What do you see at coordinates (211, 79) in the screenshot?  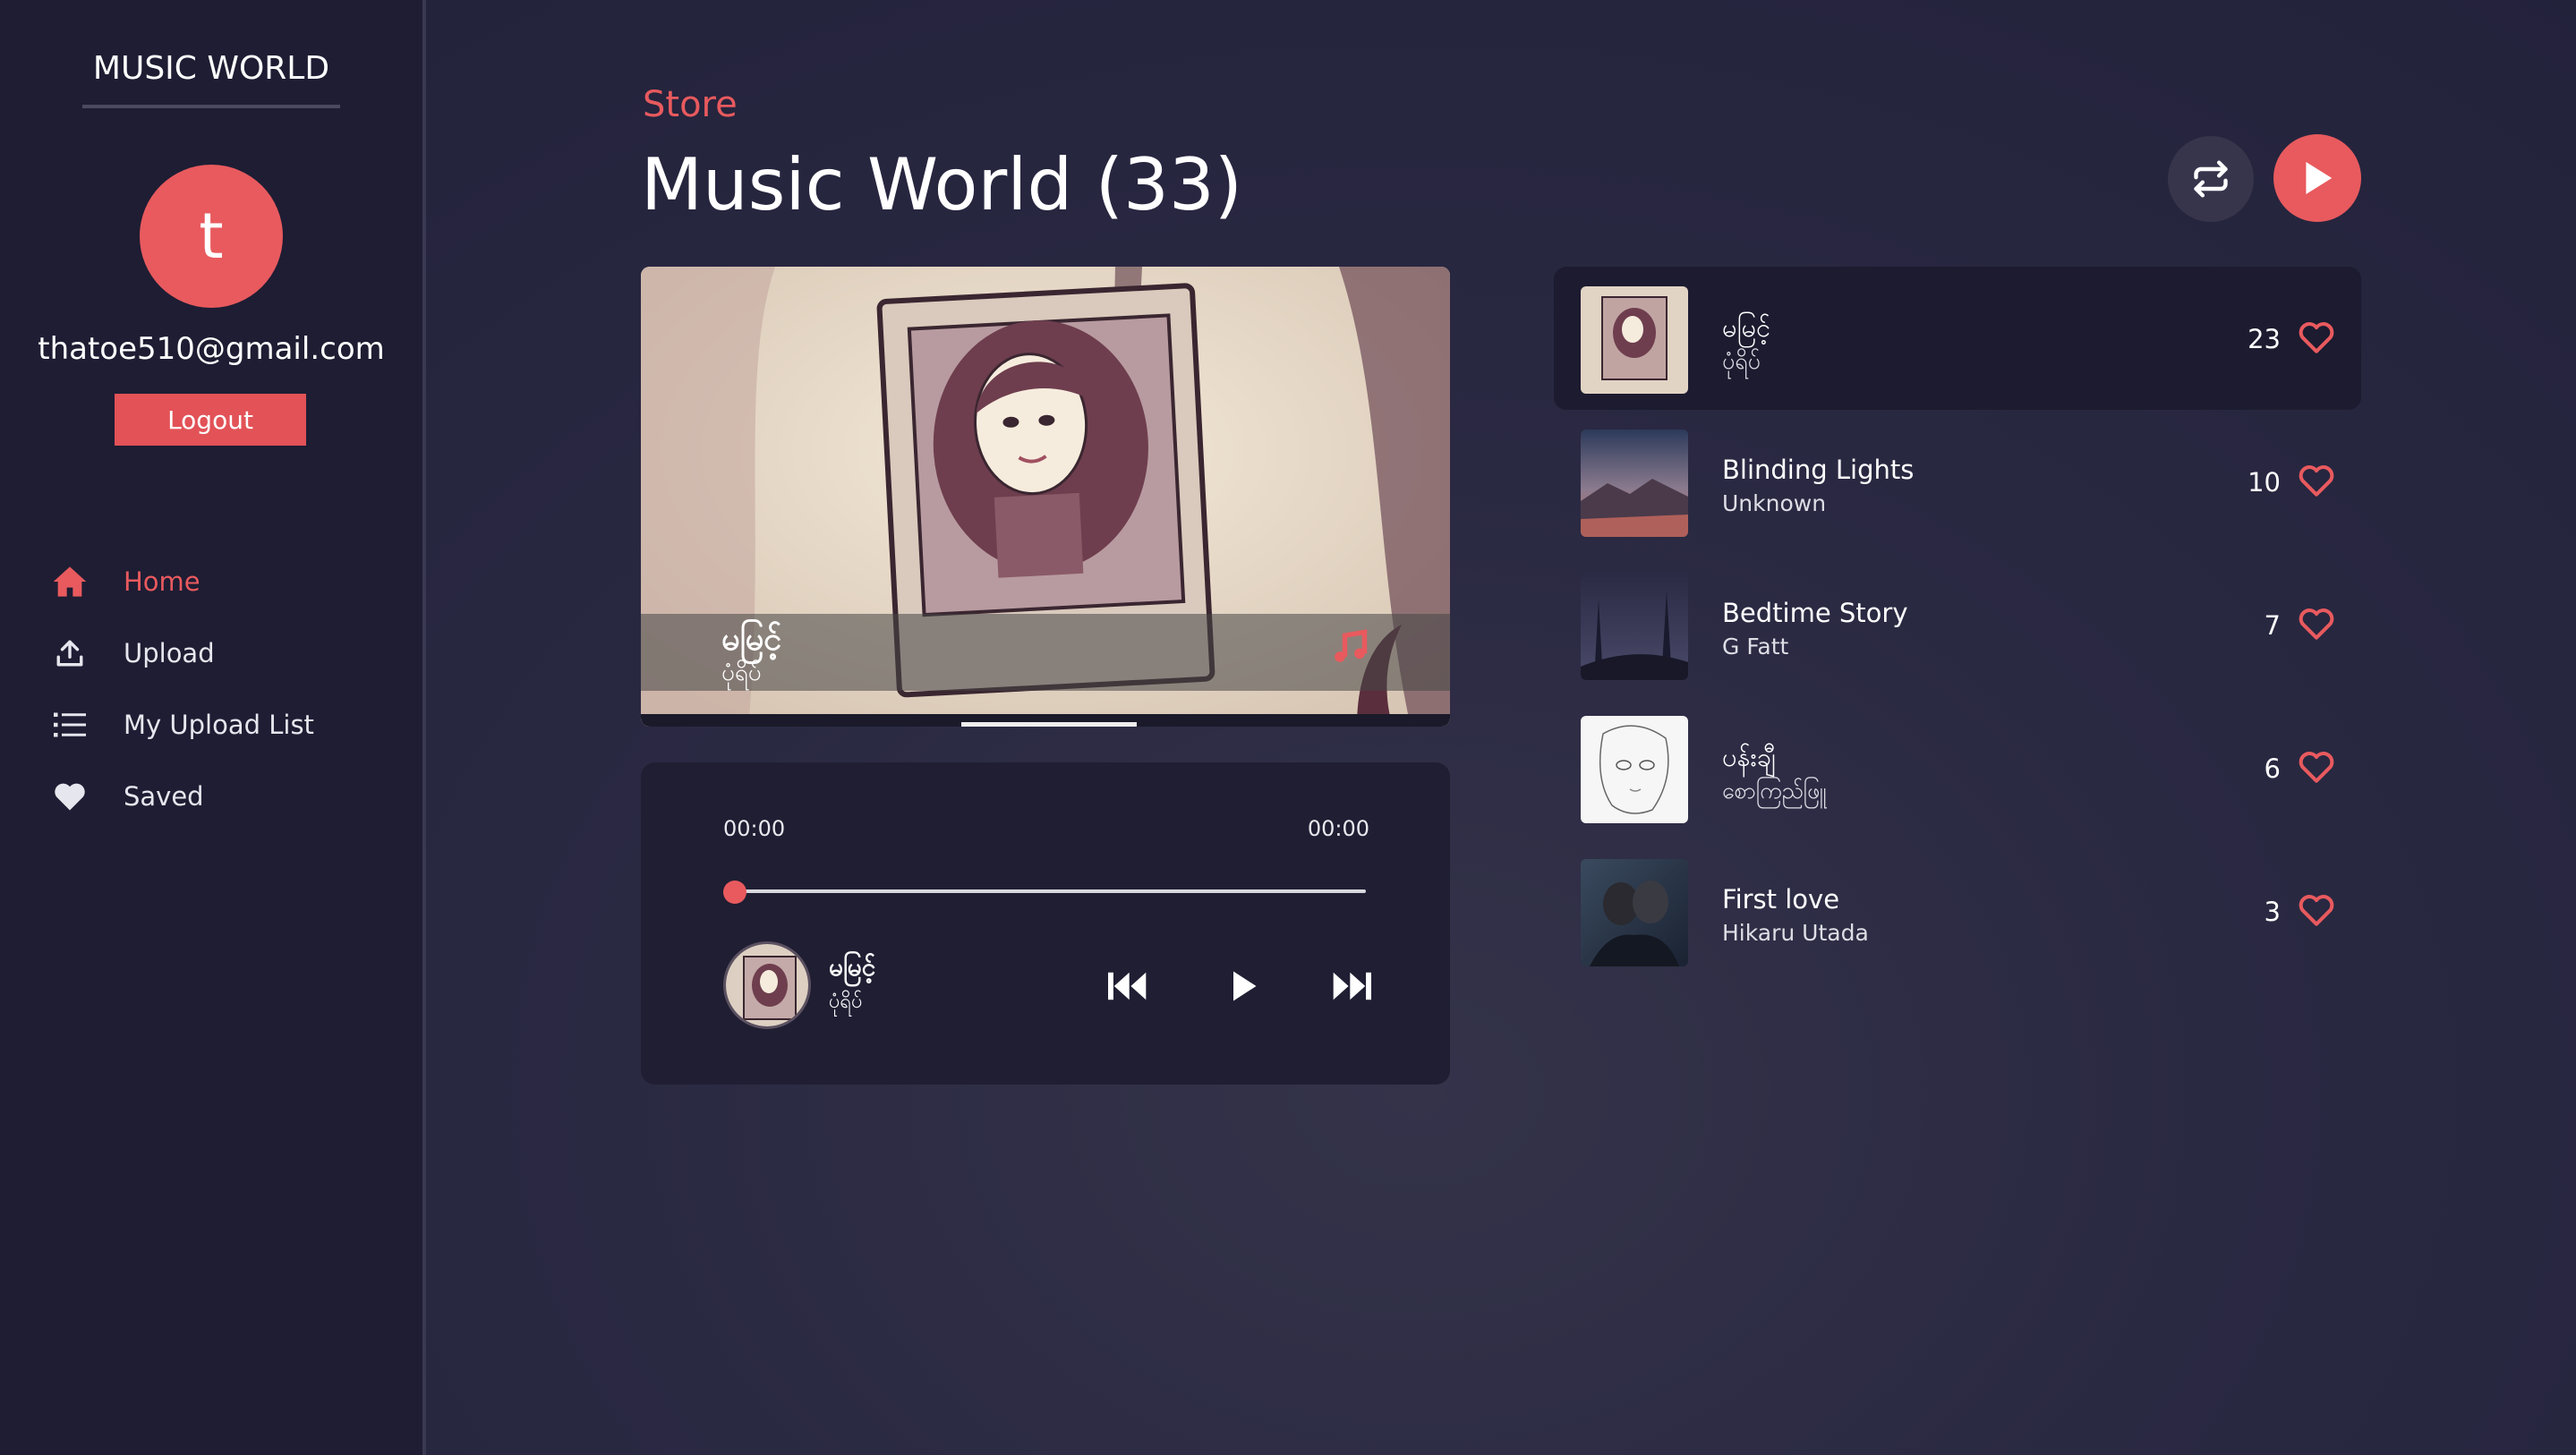 I see `brand-title: MUSIC WORLD` at bounding box center [211, 79].